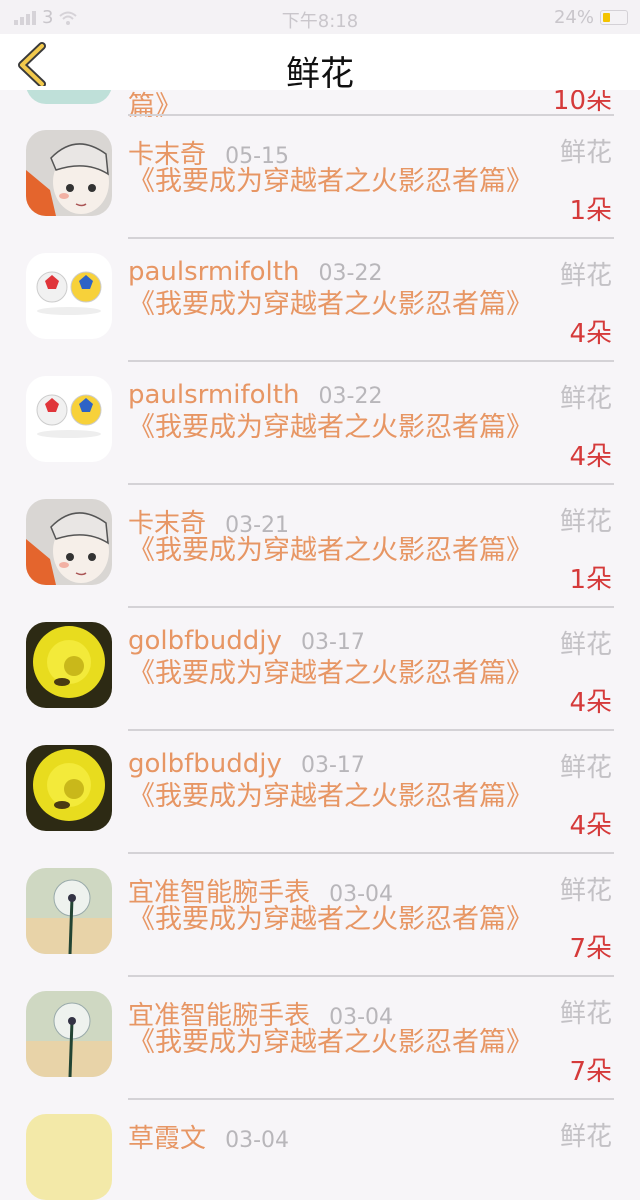  I want to click on nav-bar: 鲜花, so click(320, 64).